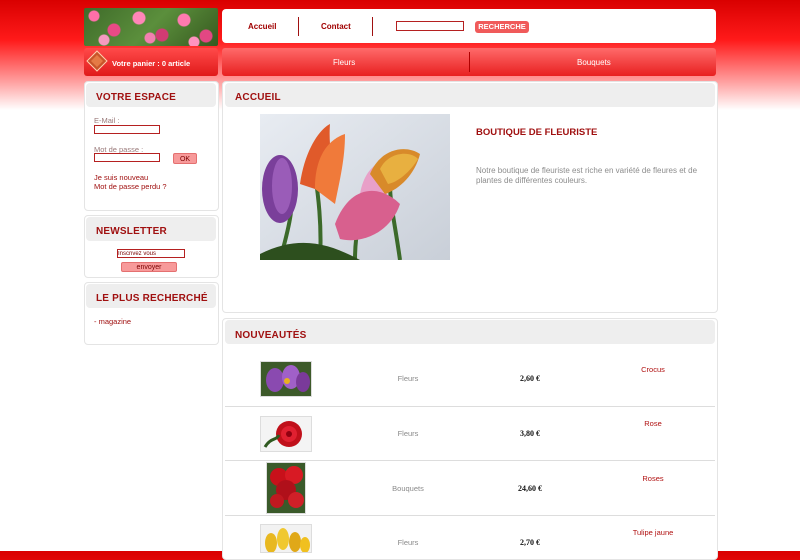 The height and width of the screenshot is (560, 800). I want to click on basket-icon, so click(97, 61).